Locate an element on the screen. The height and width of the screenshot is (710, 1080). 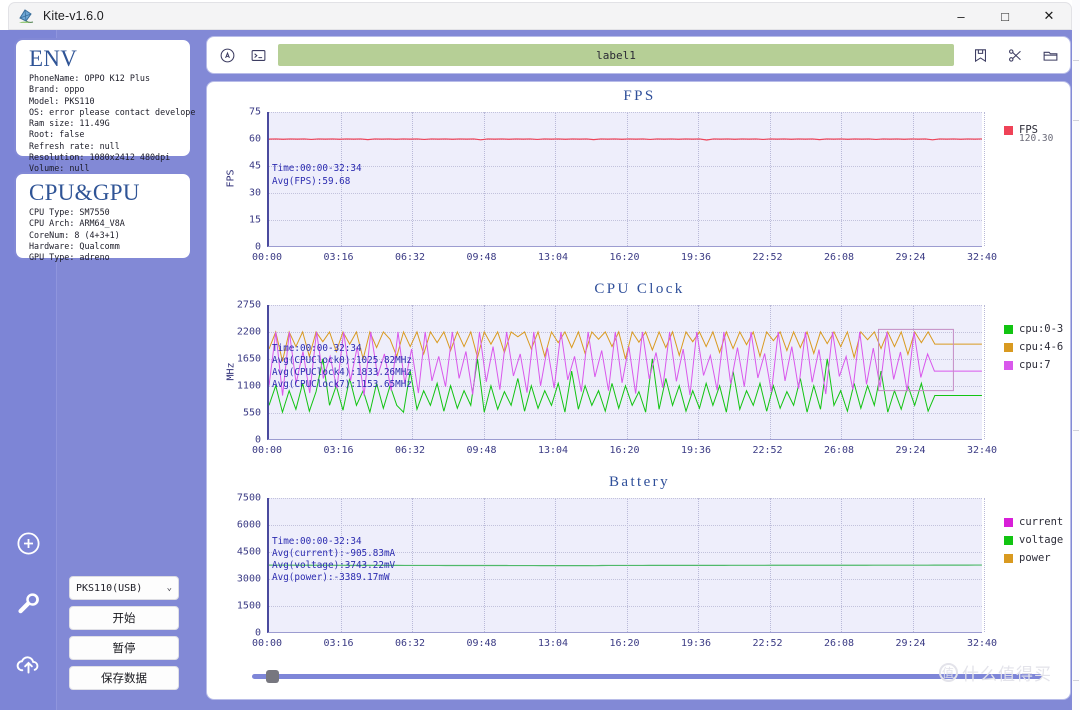
x-axis-tick: 22:52 is located at coordinates (767, 643).